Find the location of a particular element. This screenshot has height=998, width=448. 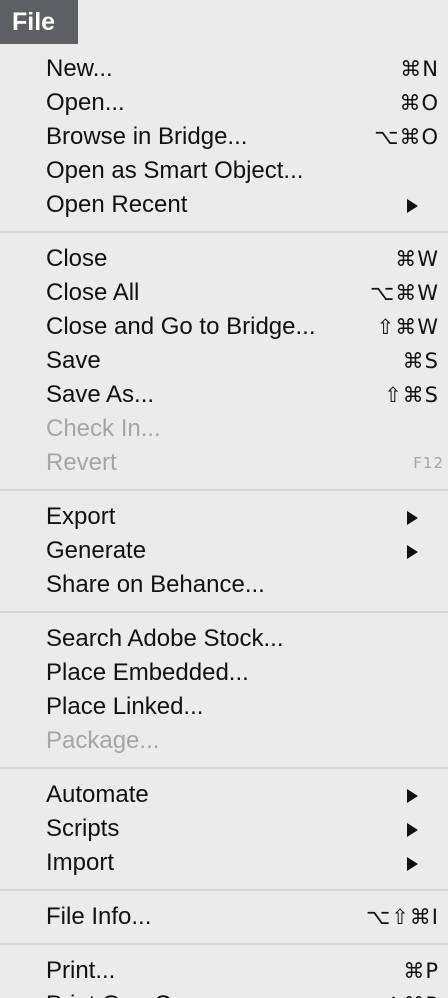

menu-item-shortcut: ⌘P is located at coordinates (421, 971).